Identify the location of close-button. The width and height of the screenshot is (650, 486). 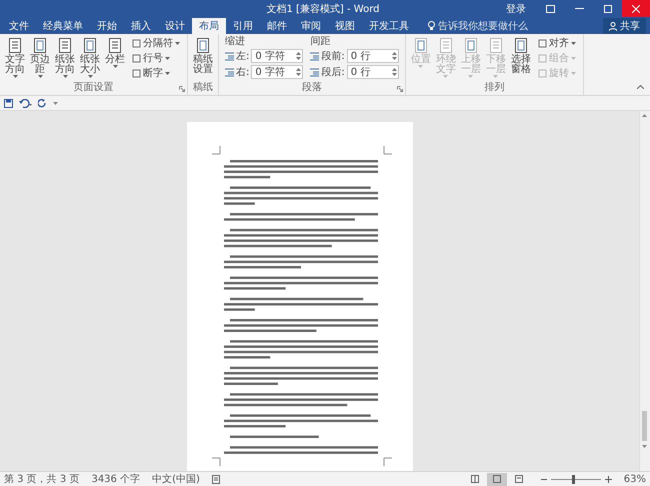
(636, 8).